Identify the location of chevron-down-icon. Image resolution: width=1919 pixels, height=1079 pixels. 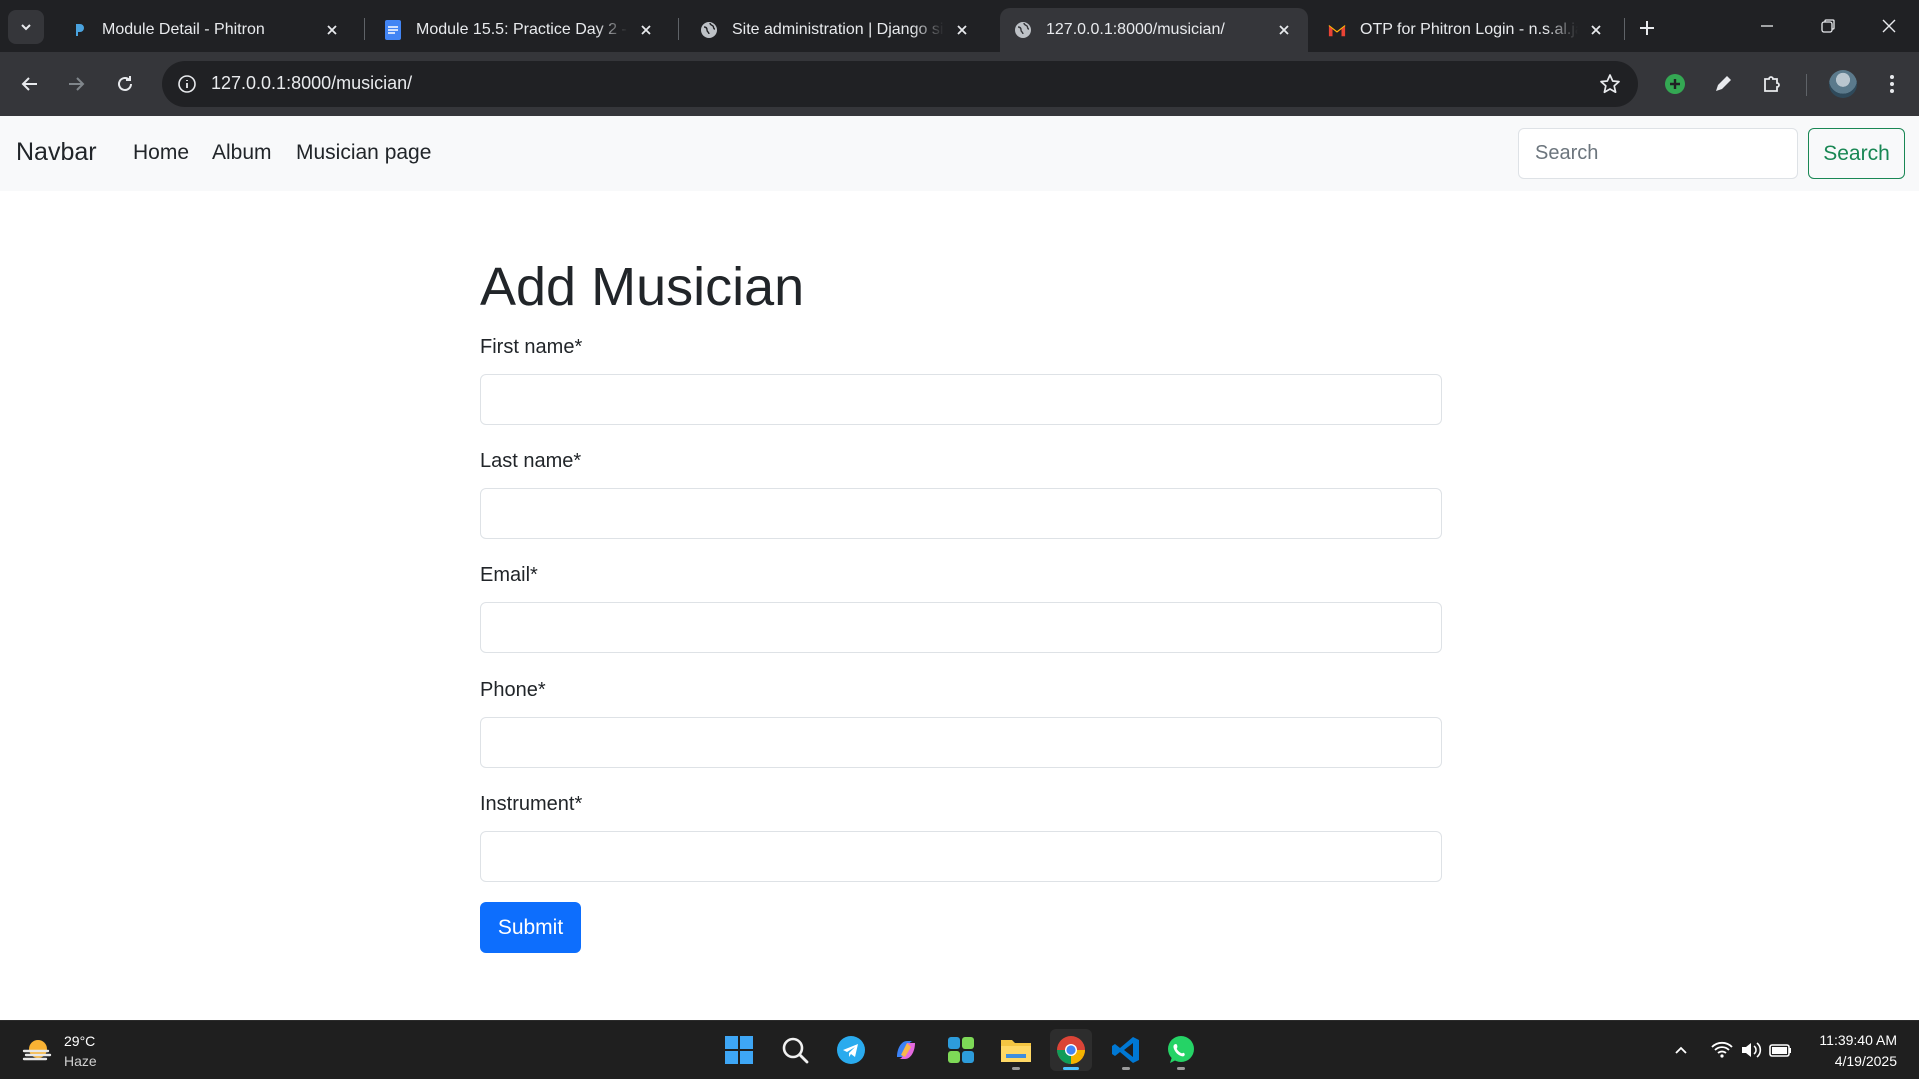
(26, 27).